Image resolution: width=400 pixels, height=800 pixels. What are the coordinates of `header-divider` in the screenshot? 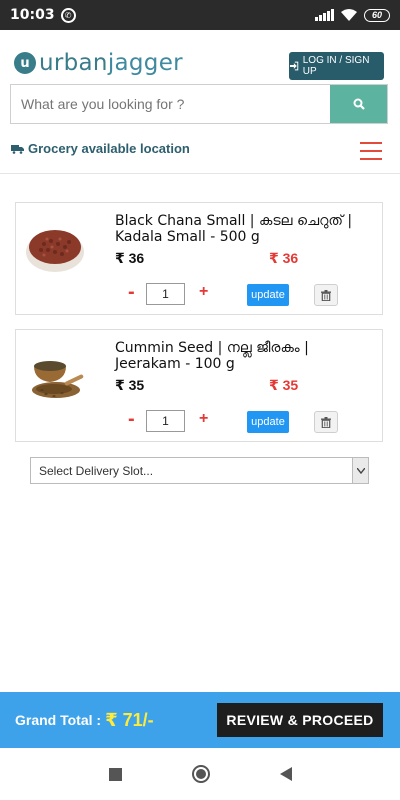 It's located at (200, 173).